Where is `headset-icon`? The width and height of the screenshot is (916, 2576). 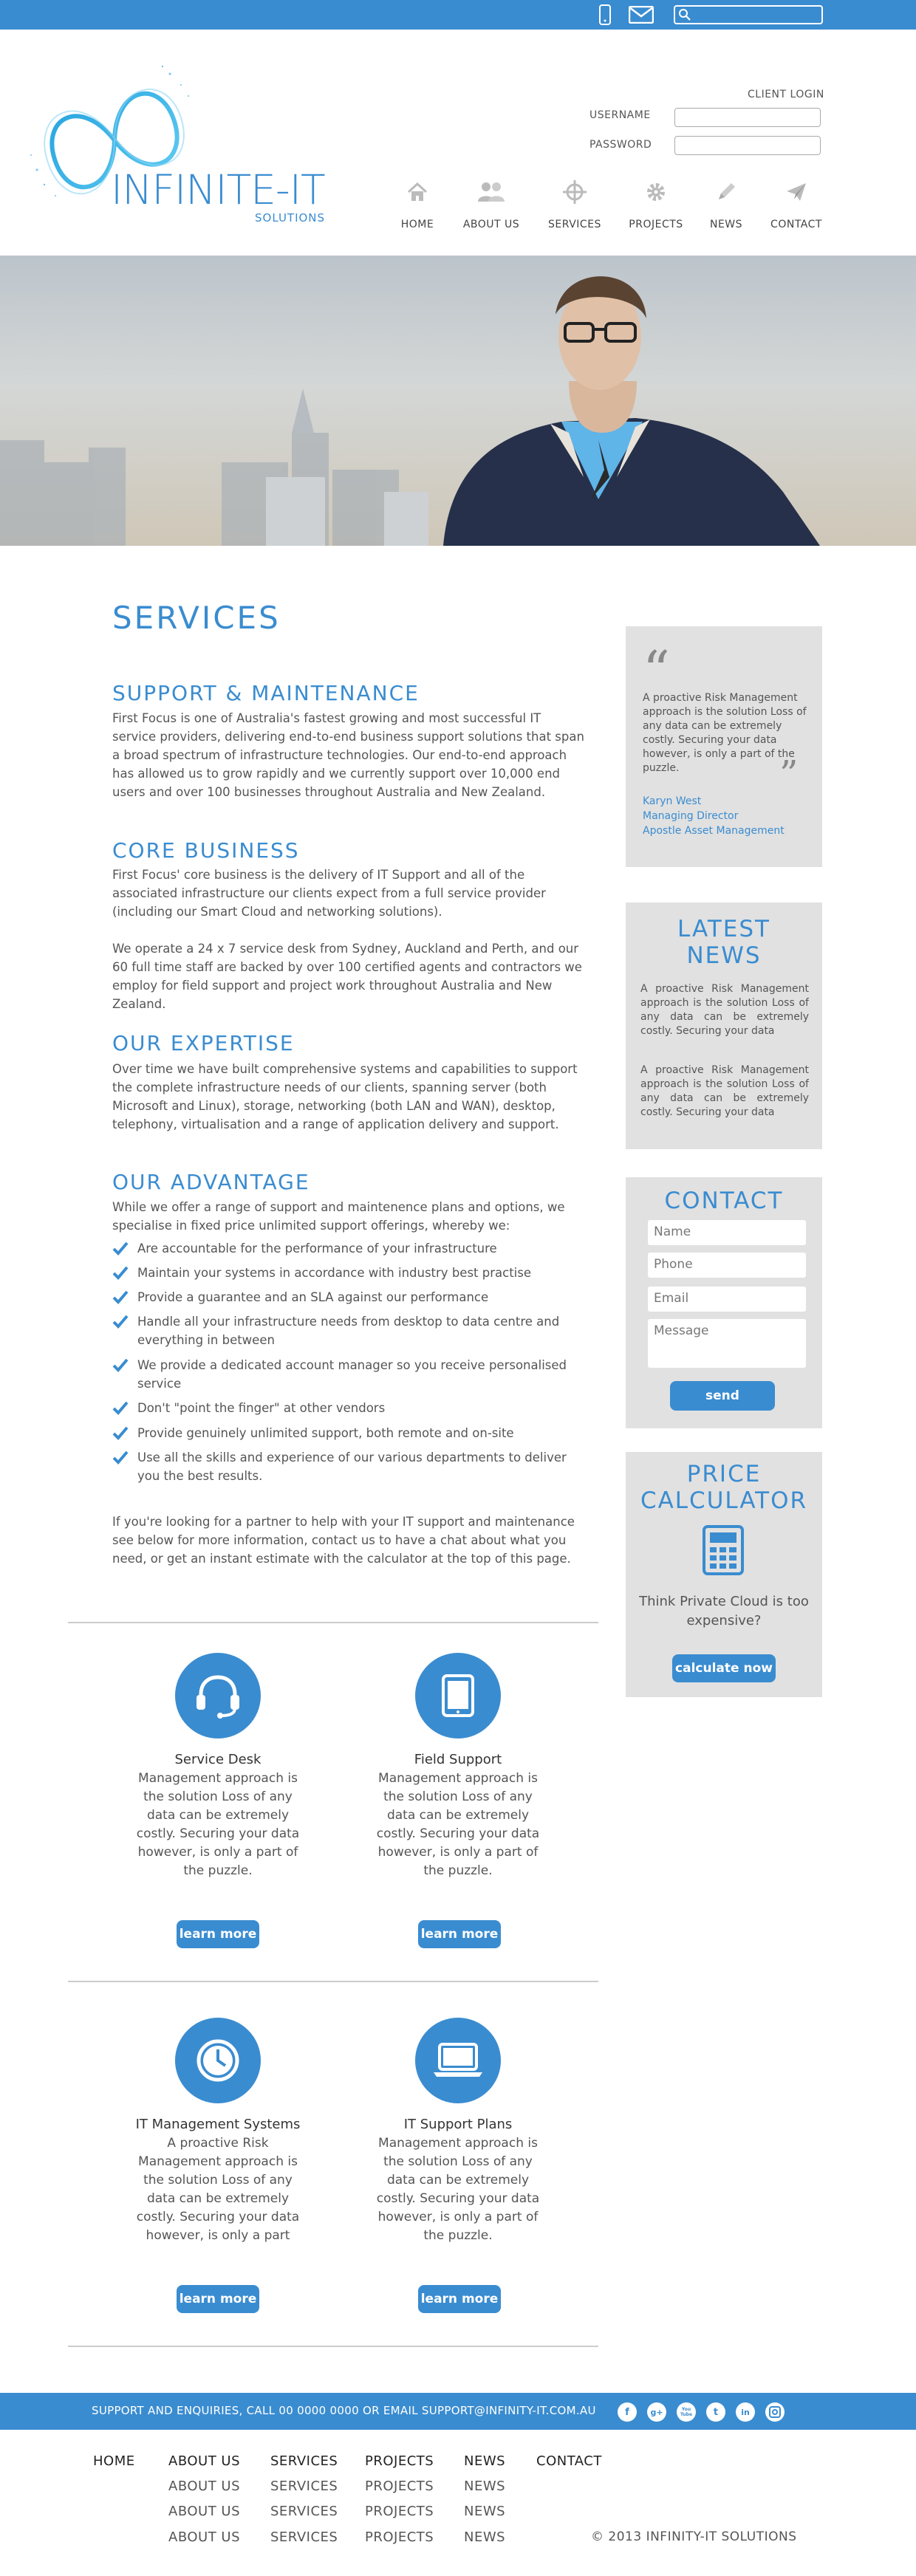
headset-icon is located at coordinates (218, 1696).